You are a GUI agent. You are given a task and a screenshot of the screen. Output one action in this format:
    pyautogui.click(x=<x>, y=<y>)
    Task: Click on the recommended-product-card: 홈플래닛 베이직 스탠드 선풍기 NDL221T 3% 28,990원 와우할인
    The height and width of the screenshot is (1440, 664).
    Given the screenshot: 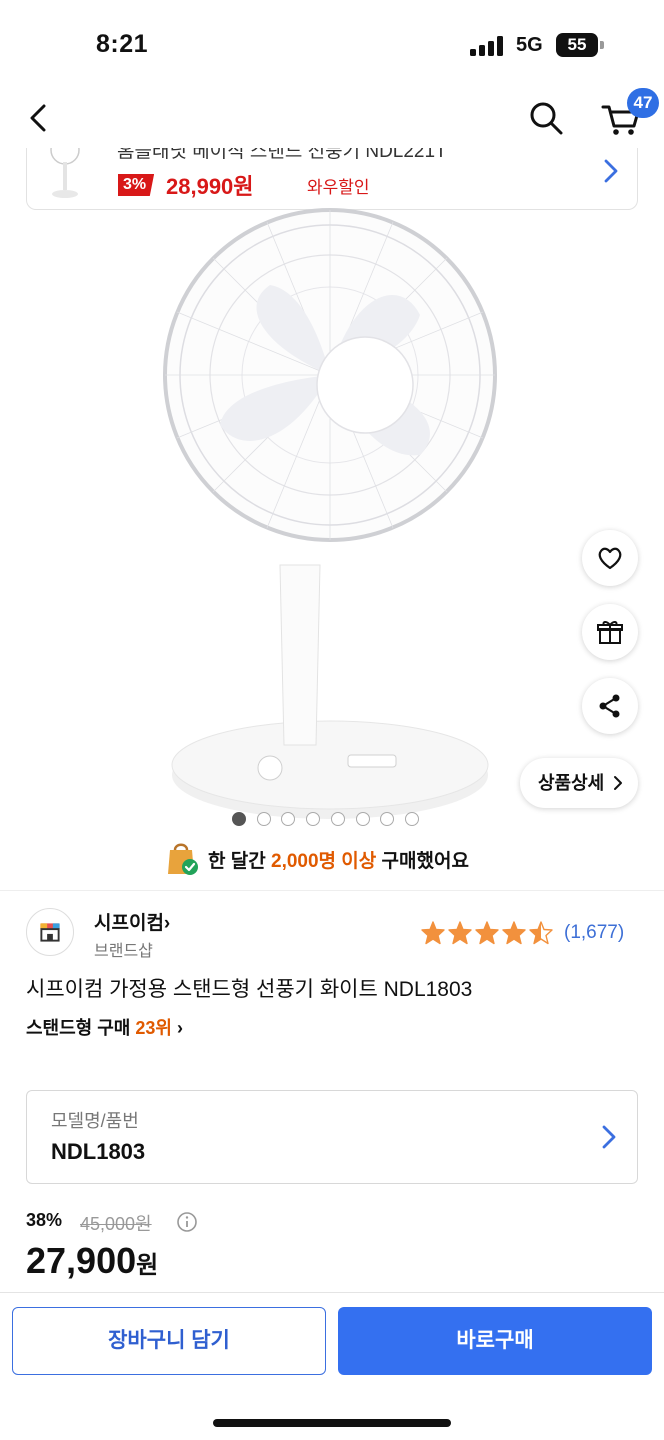 What is the action you would take?
    pyautogui.click(x=332, y=179)
    